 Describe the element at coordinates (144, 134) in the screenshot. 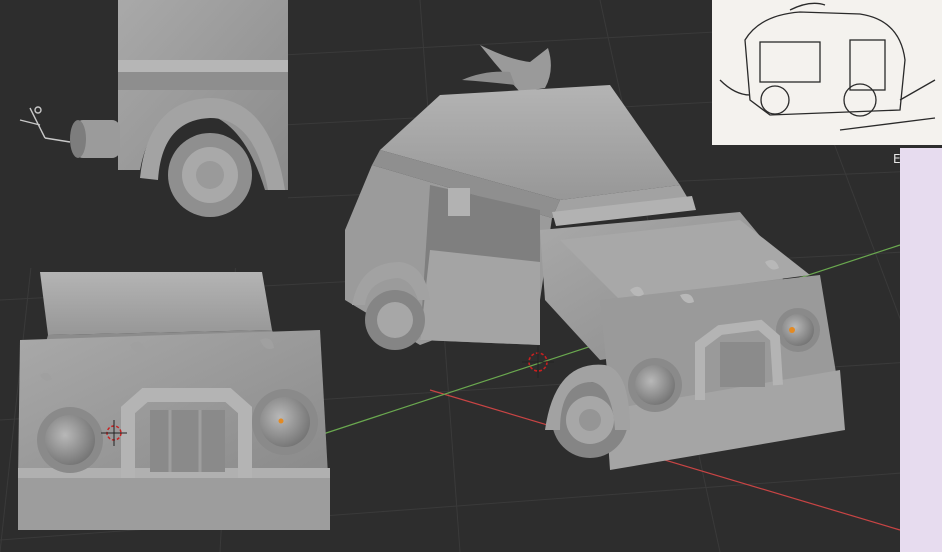

I see `rear-closeup-view` at that location.